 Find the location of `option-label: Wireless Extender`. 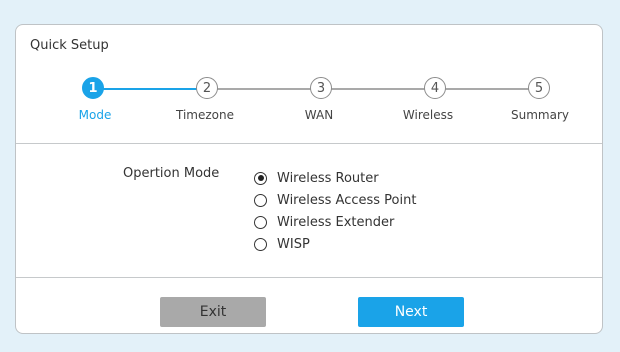

option-label: Wireless Extender is located at coordinates (336, 222).